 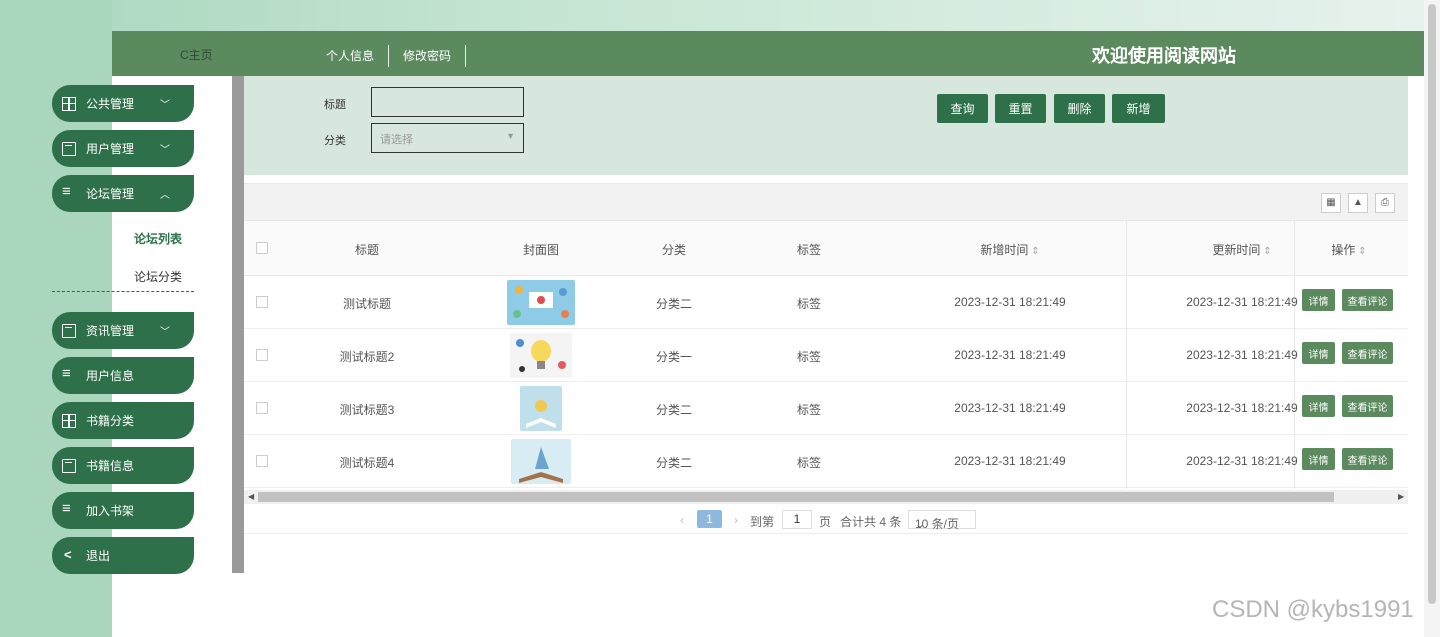 What do you see at coordinates (165, 195) in the screenshot?
I see `chevron-up-icon: ︿` at bounding box center [165, 195].